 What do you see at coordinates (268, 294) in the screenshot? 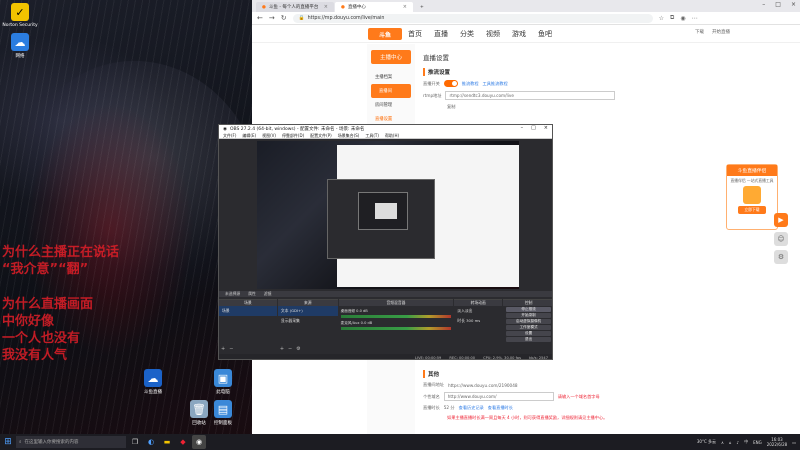
I see `filters-button: 滤镜` at bounding box center [268, 294].